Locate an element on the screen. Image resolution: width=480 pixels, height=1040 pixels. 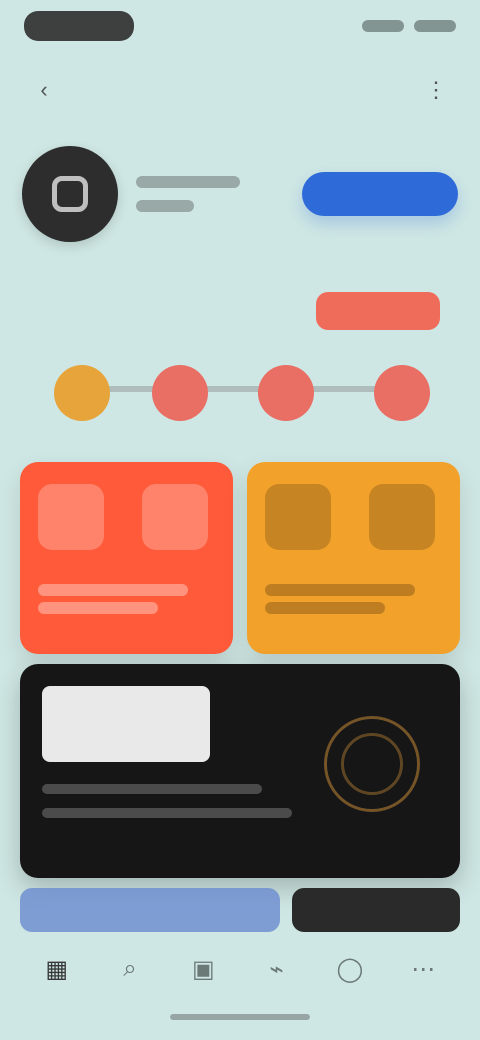
nav-search-icon: ⌕ is located at coordinates (130, 969).